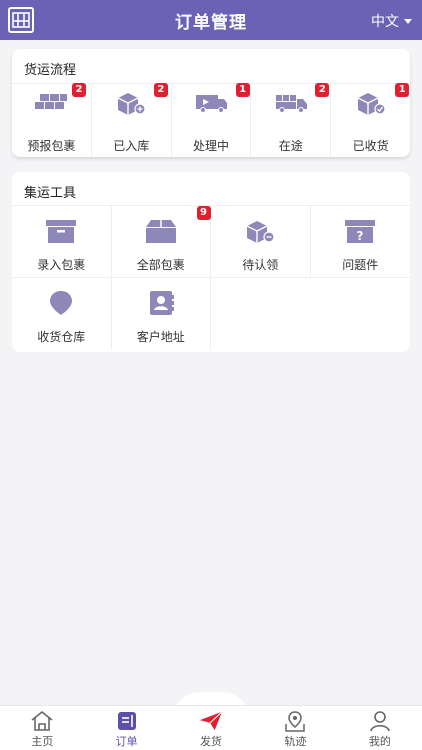 This screenshot has height=750, width=422. I want to click on tool-item-label: 全部包裹, so click(160, 265).